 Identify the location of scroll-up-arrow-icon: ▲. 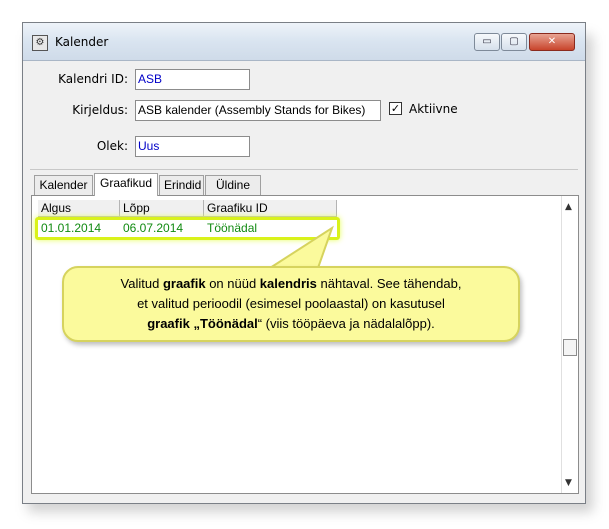
(568, 207).